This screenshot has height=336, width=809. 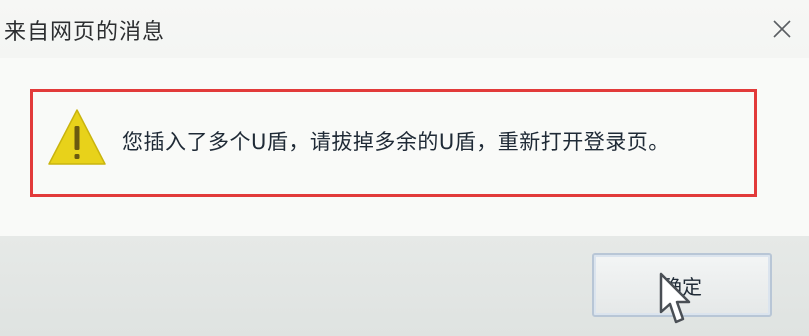 What do you see at coordinates (85, 32) in the screenshot?
I see `dialog-title: 来自网页的消息` at bounding box center [85, 32].